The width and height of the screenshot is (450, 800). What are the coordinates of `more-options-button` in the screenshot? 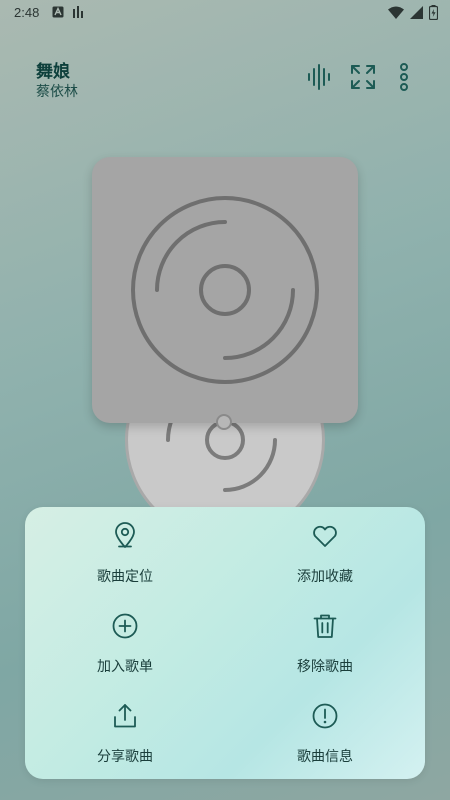 It's located at (404, 77).